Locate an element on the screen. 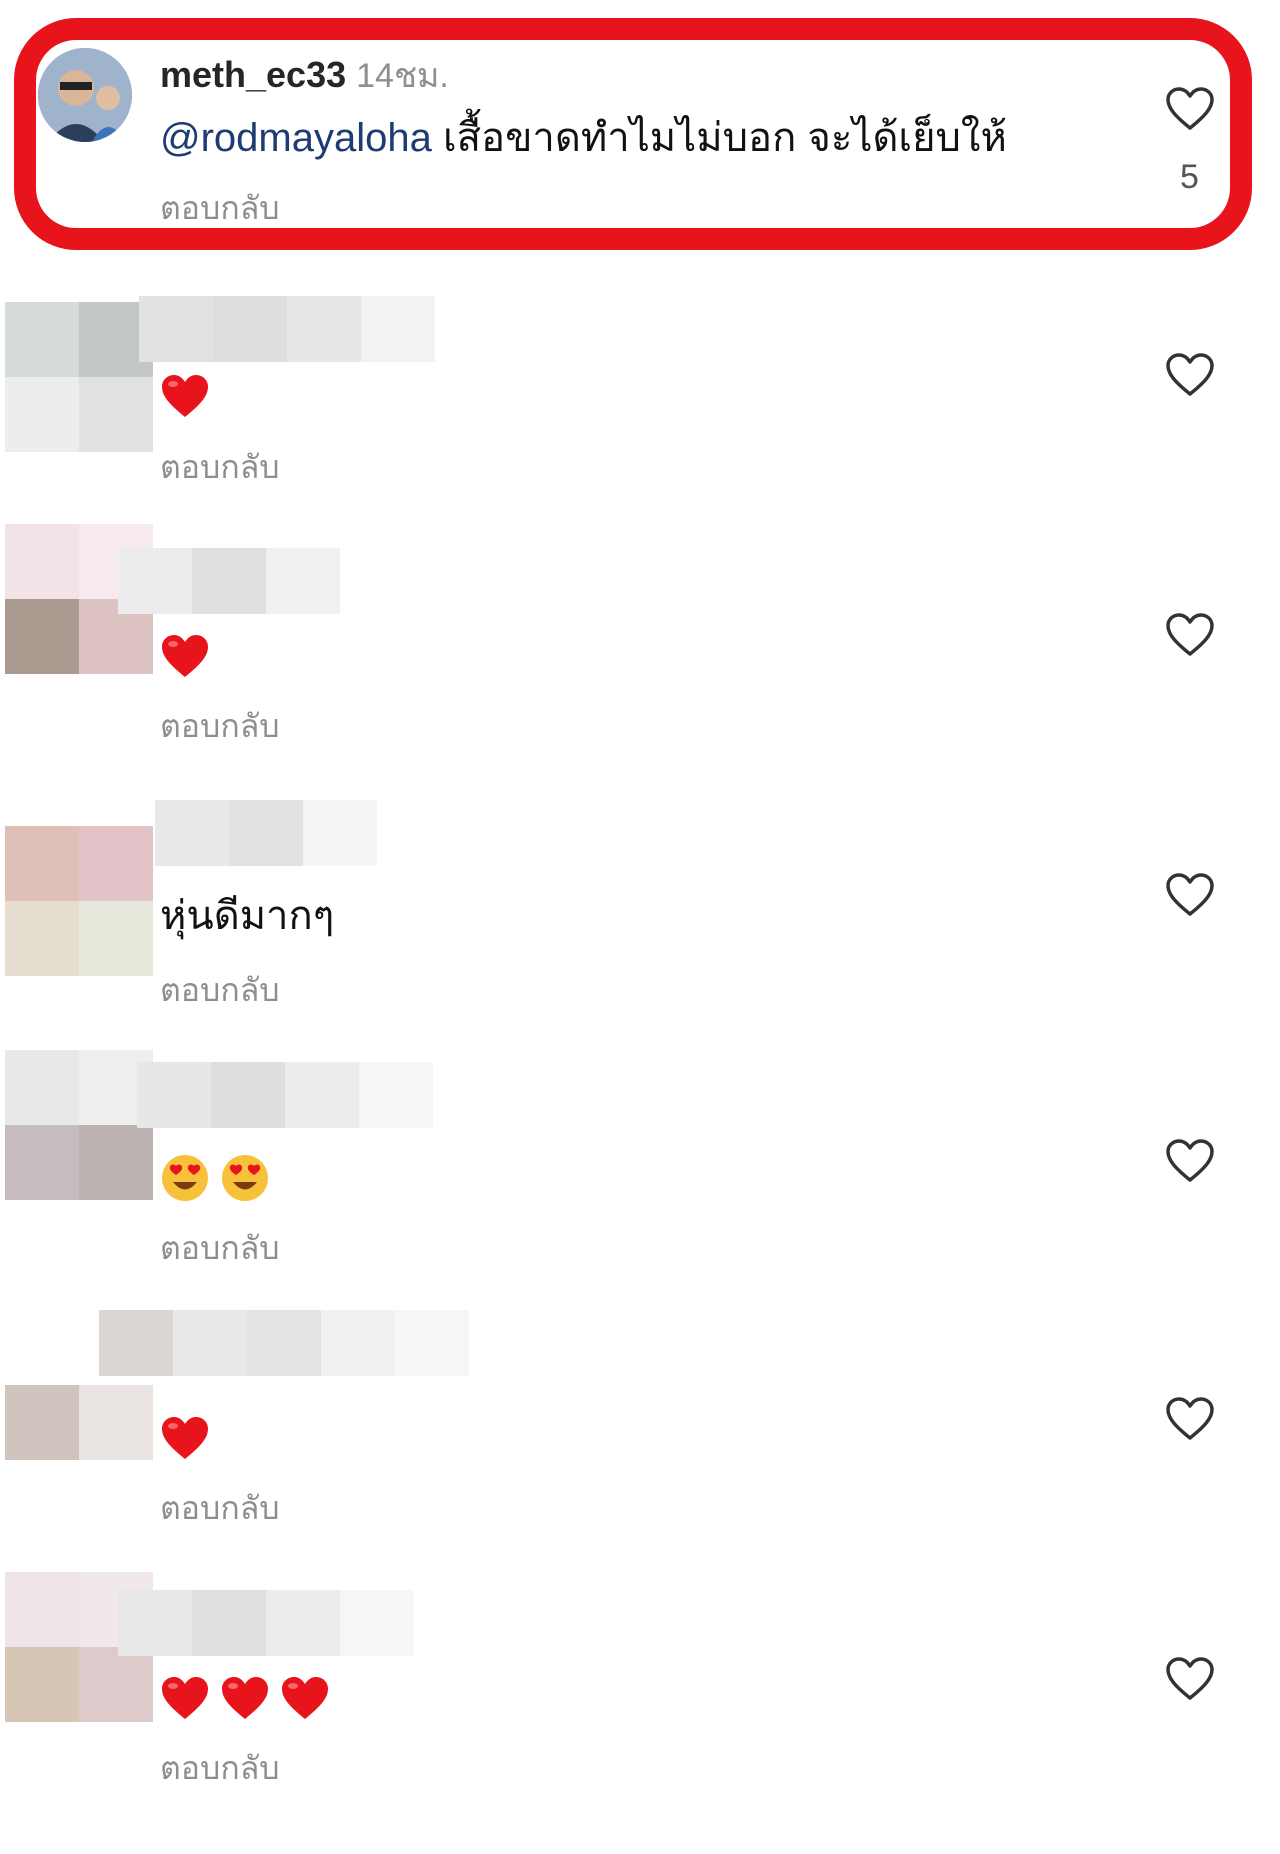 This screenshot has width=1280, height=1854. comment-body: เสื้อขาดทำไมไม่บอก จะได้เย็บให้ is located at coordinates (719, 138).